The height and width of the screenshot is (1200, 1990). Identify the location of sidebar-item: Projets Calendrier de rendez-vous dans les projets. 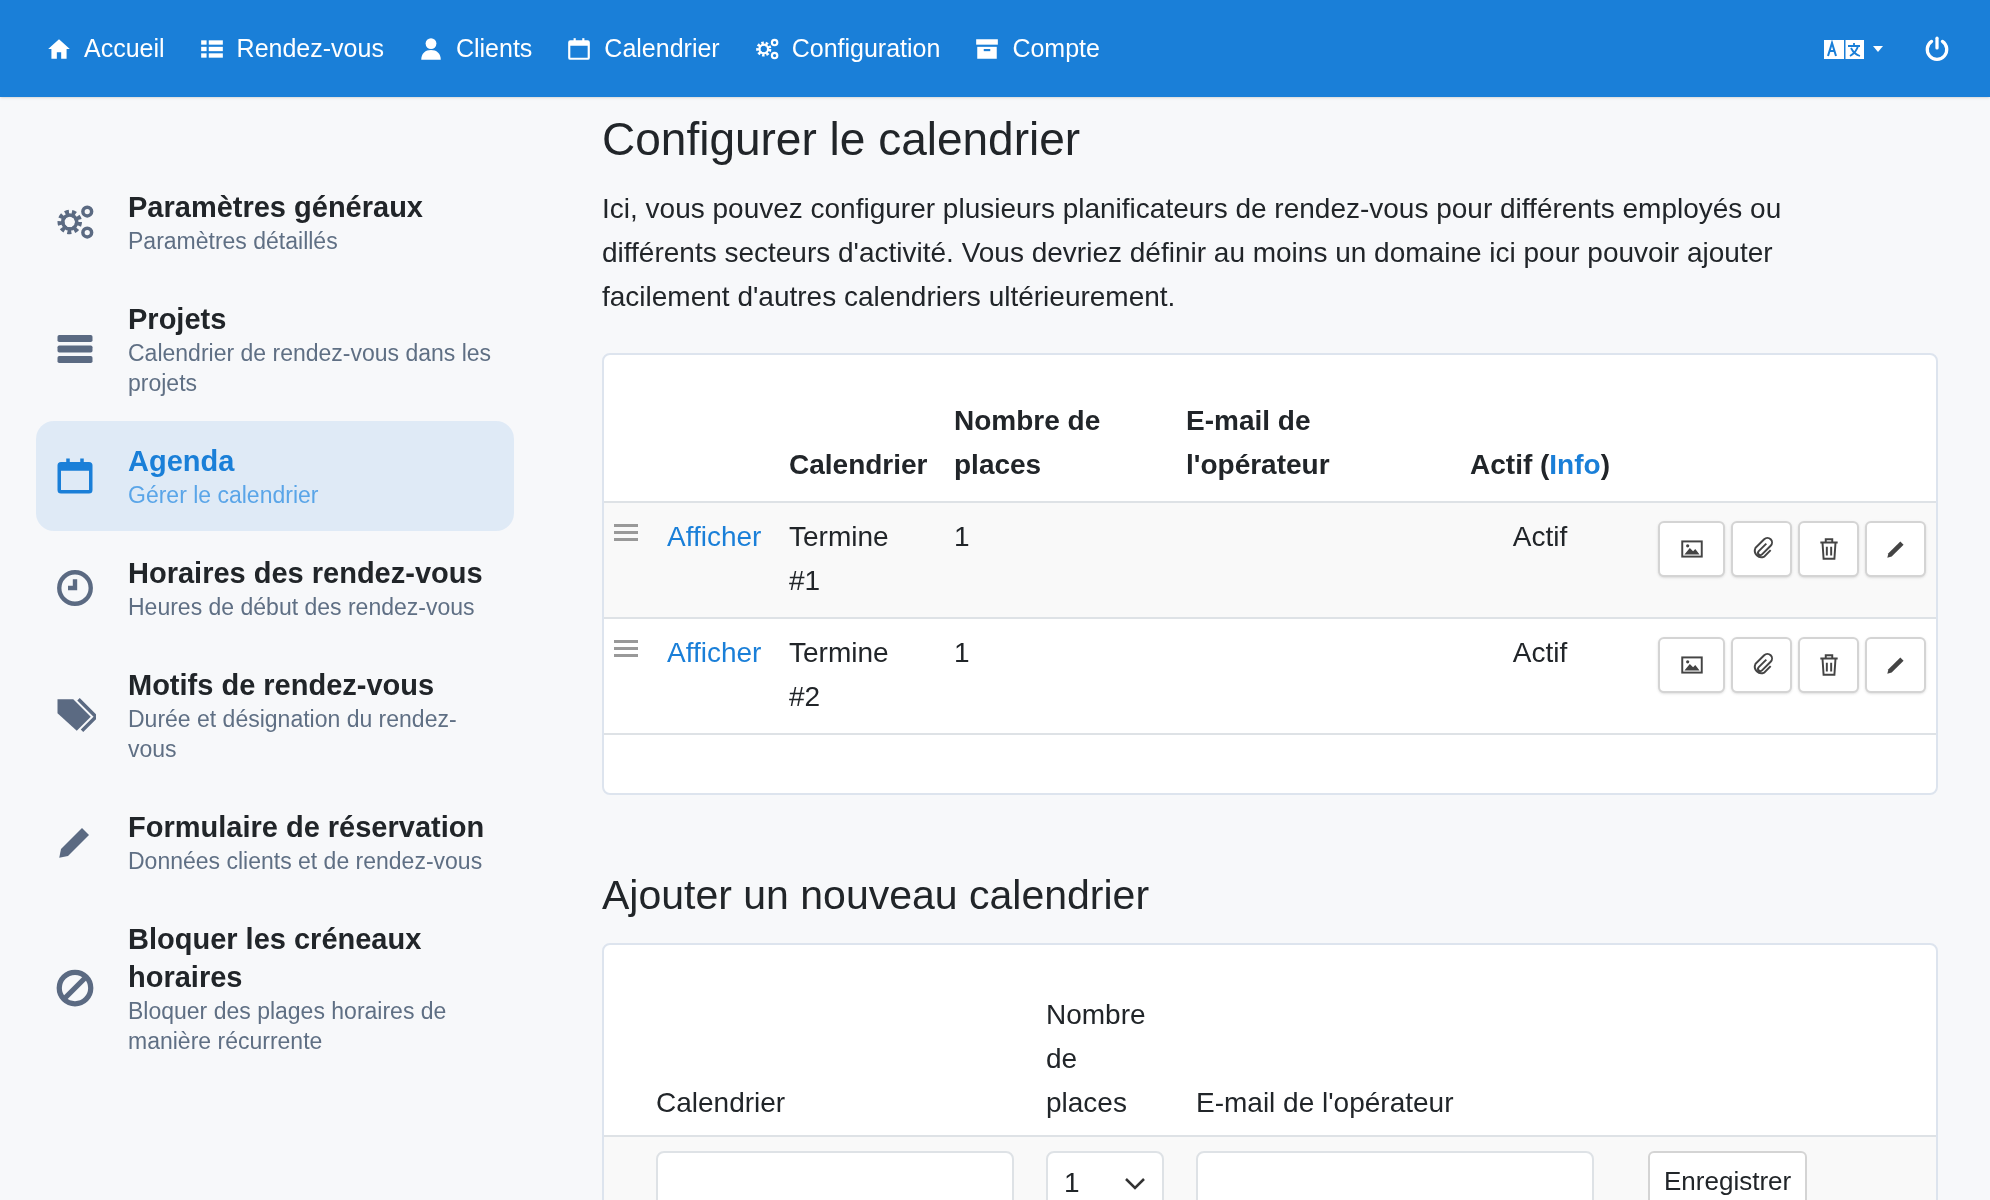
(275, 349).